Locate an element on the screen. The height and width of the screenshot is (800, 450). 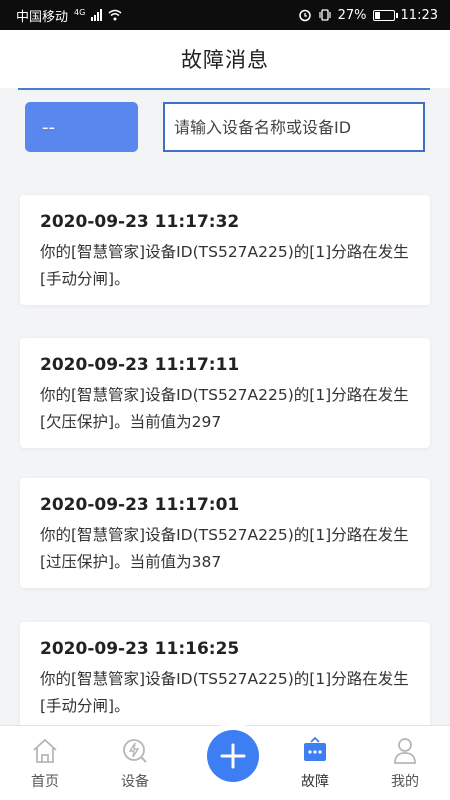
add-button is located at coordinates (233, 756).